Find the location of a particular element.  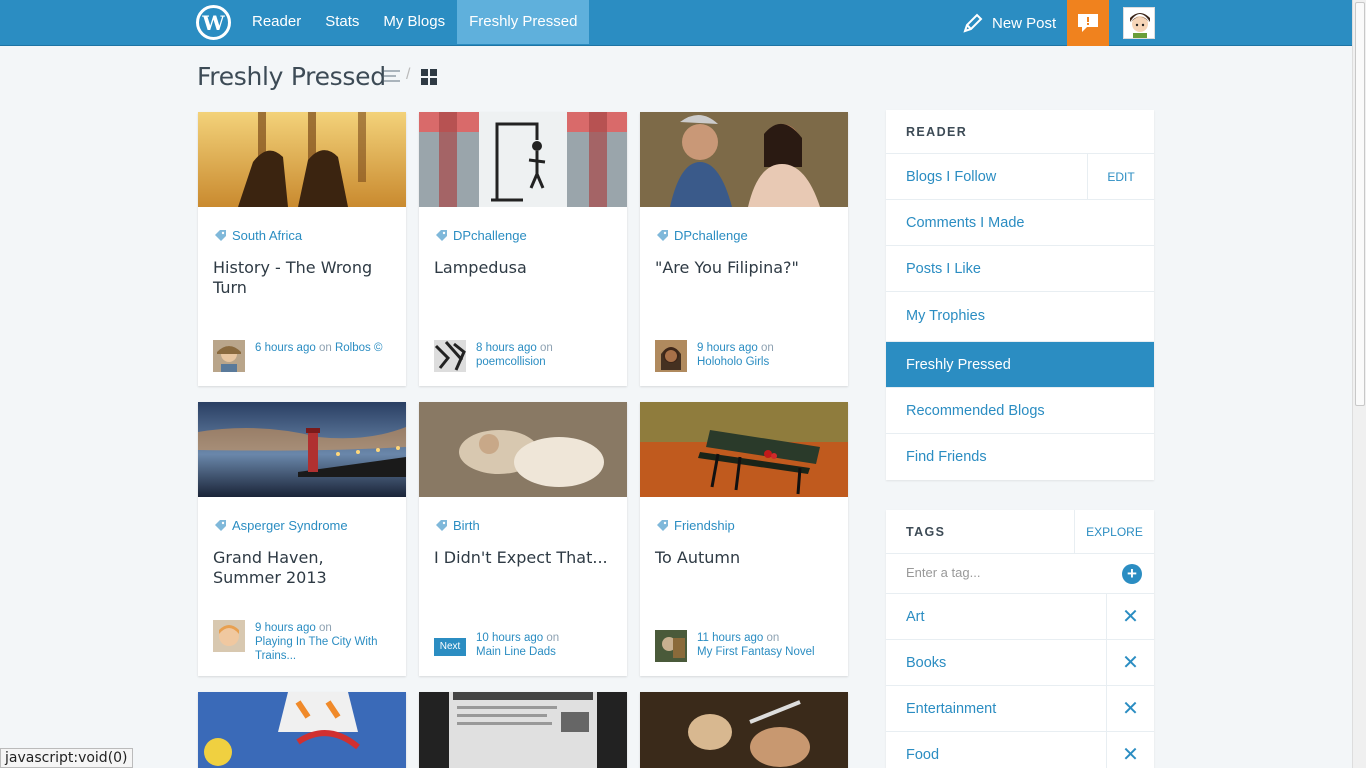

sidebar-item-blogs-i-follow: Blogs I Follow EDIT is located at coordinates (1020, 177).